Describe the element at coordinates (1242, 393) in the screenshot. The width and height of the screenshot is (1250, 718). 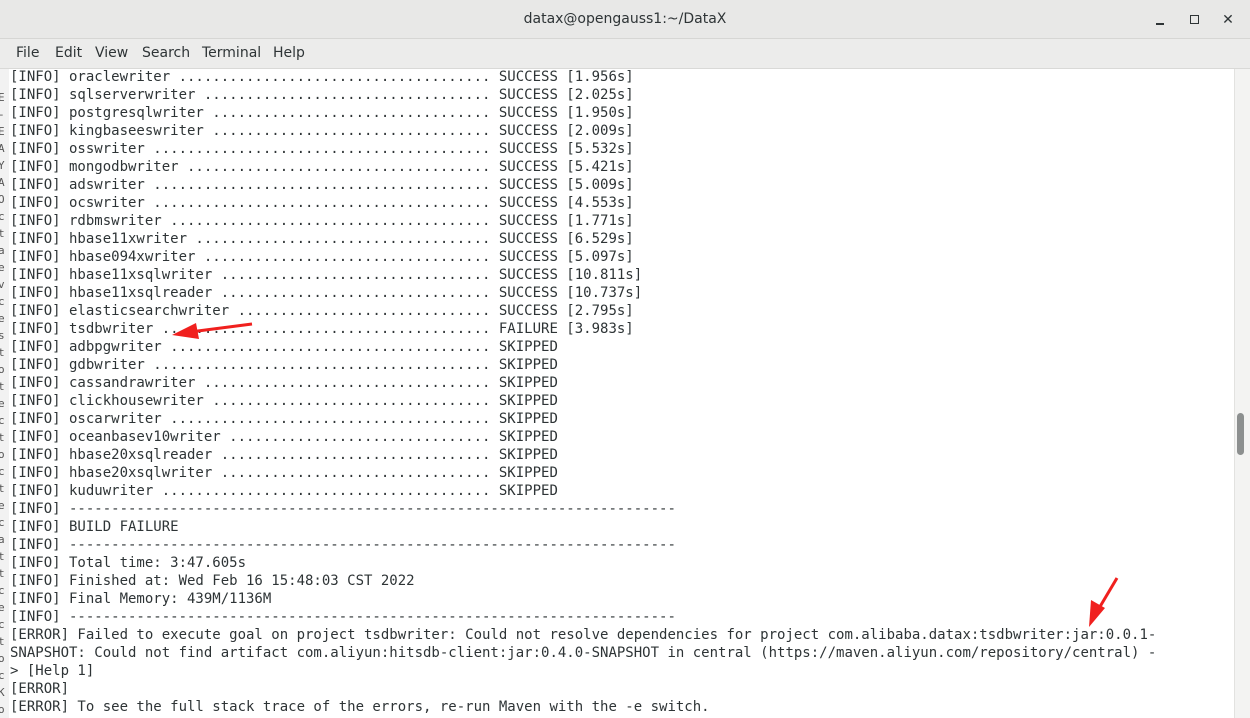
I see `scrollbar-track` at that location.